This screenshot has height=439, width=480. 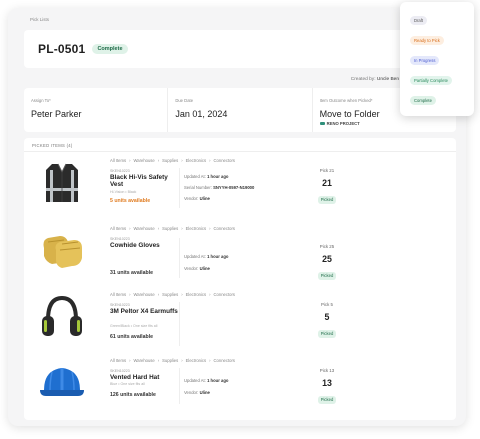 What do you see at coordinates (56, 114) in the screenshot?
I see `assign-value: Peter Parker` at bounding box center [56, 114].